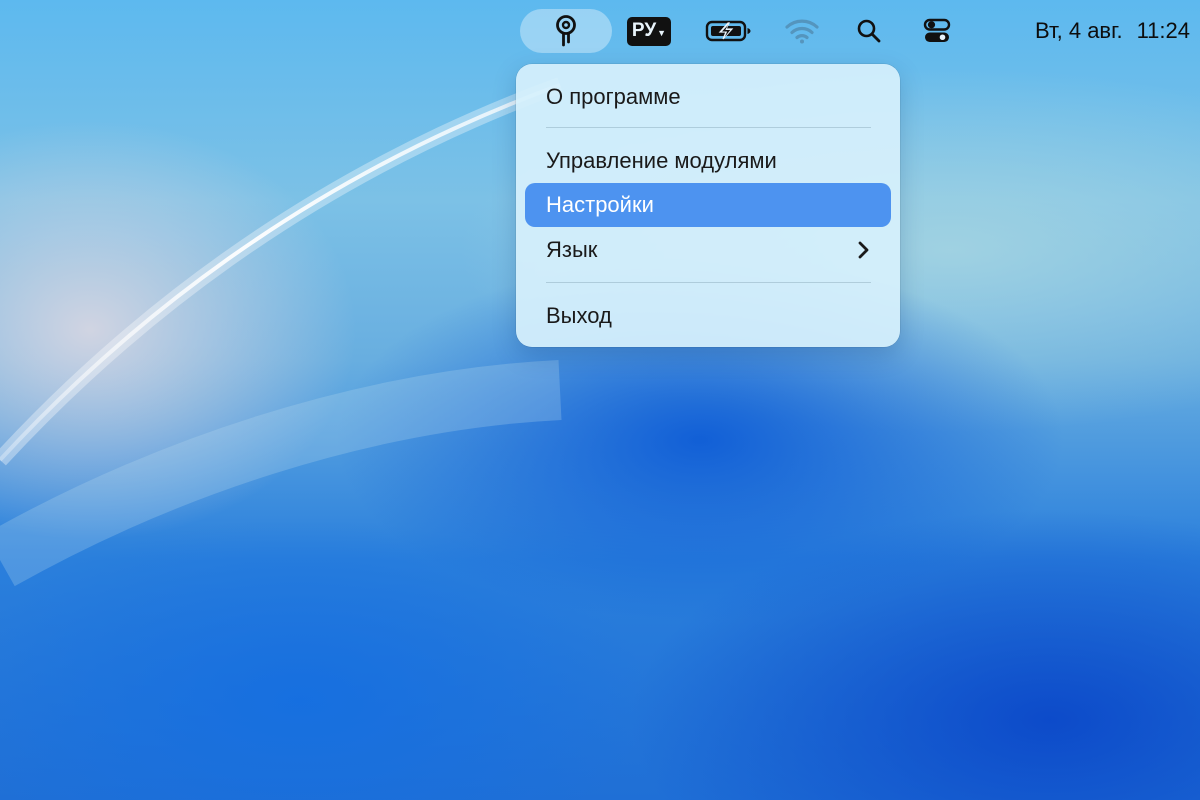  I want to click on pin-icon, so click(566, 31).